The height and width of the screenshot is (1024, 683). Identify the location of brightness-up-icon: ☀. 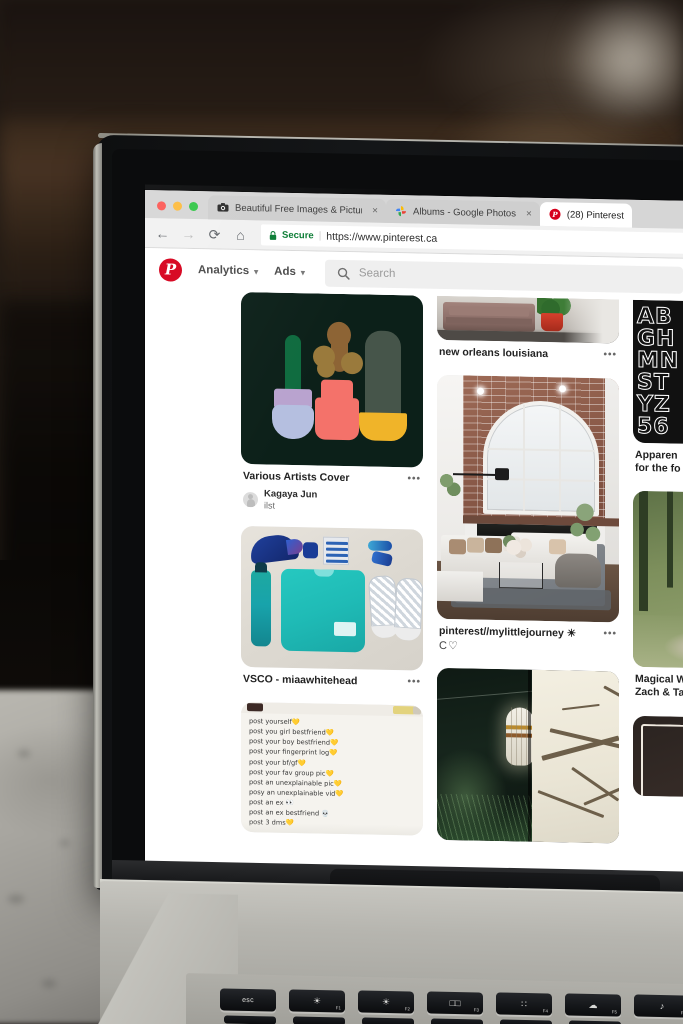
(386, 1001).